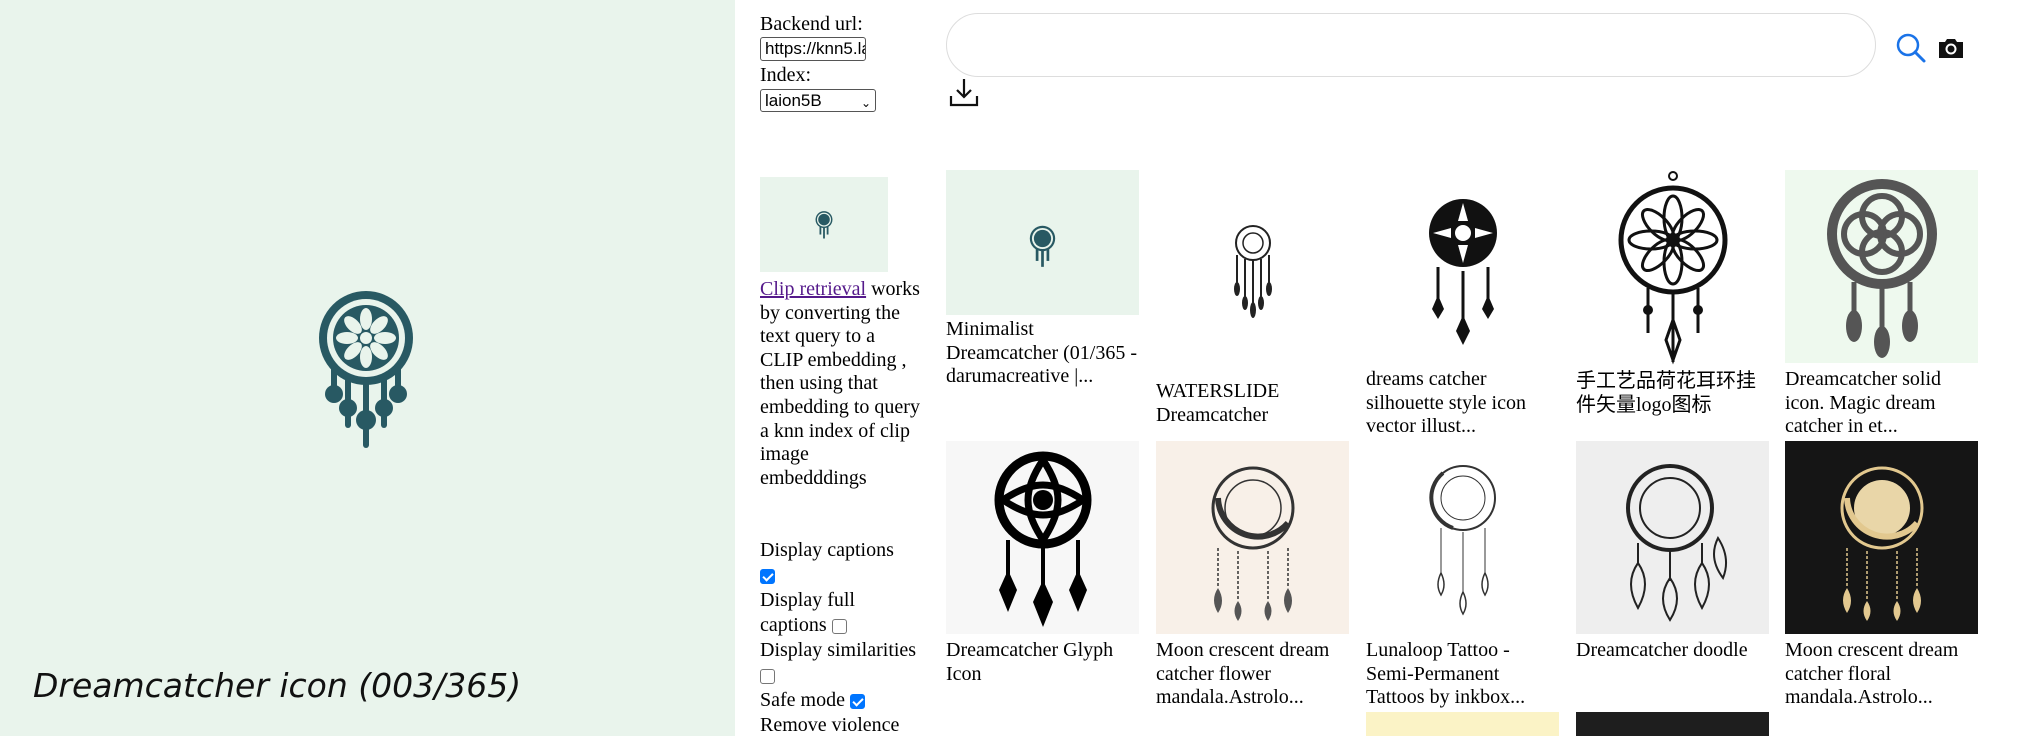  I want to click on query-image-caption: Dreamcatcher icon (003/365), so click(277, 685).